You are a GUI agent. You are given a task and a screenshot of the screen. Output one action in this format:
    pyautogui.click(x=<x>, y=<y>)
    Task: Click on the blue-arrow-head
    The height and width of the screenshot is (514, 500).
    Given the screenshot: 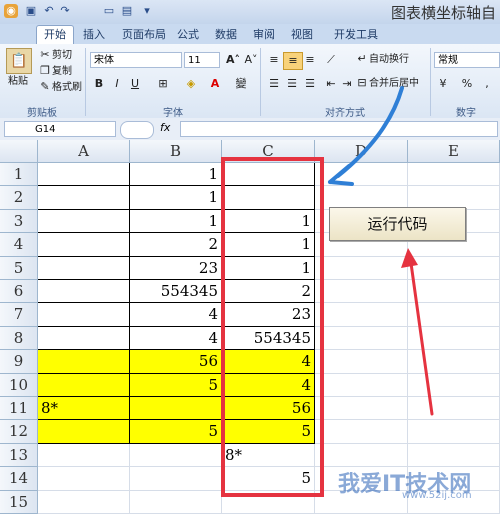 What is the action you would take?
    pyautogui.click(x=341, y=175)
    